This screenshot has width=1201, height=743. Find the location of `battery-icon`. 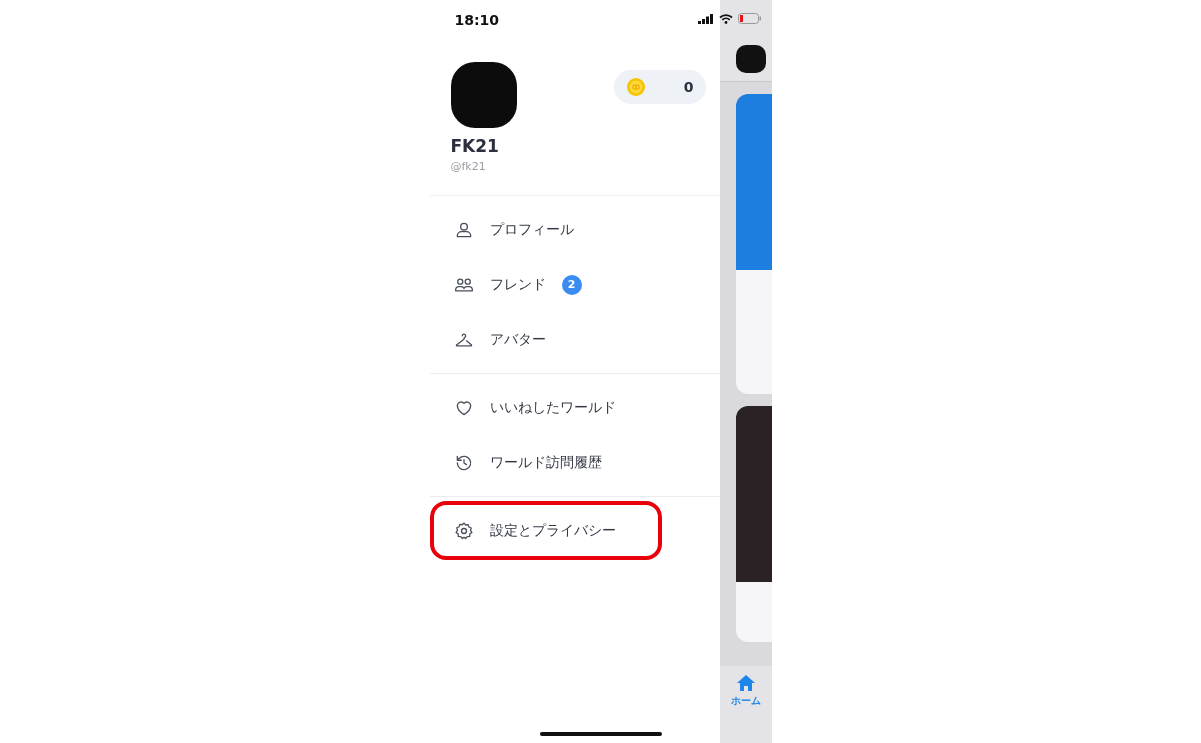

battery-icon is located at coordinates (749, 18).